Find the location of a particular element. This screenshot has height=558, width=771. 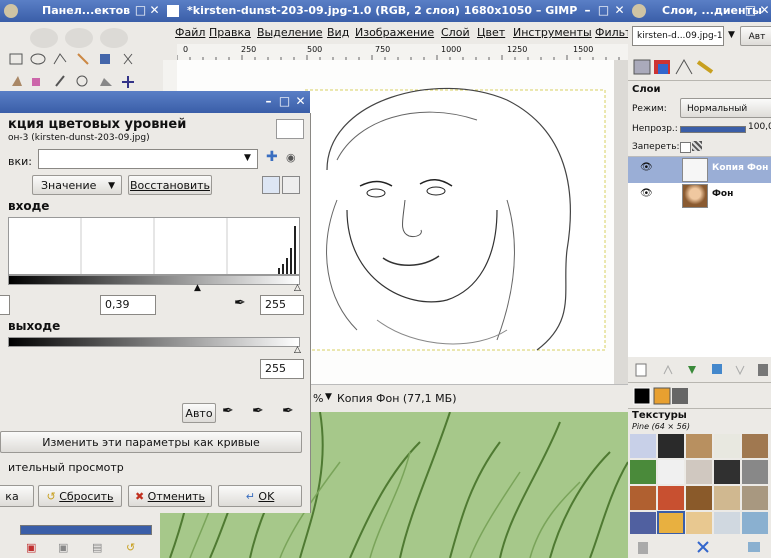

menu-select: Выделение is located at coordinates (290, 33).